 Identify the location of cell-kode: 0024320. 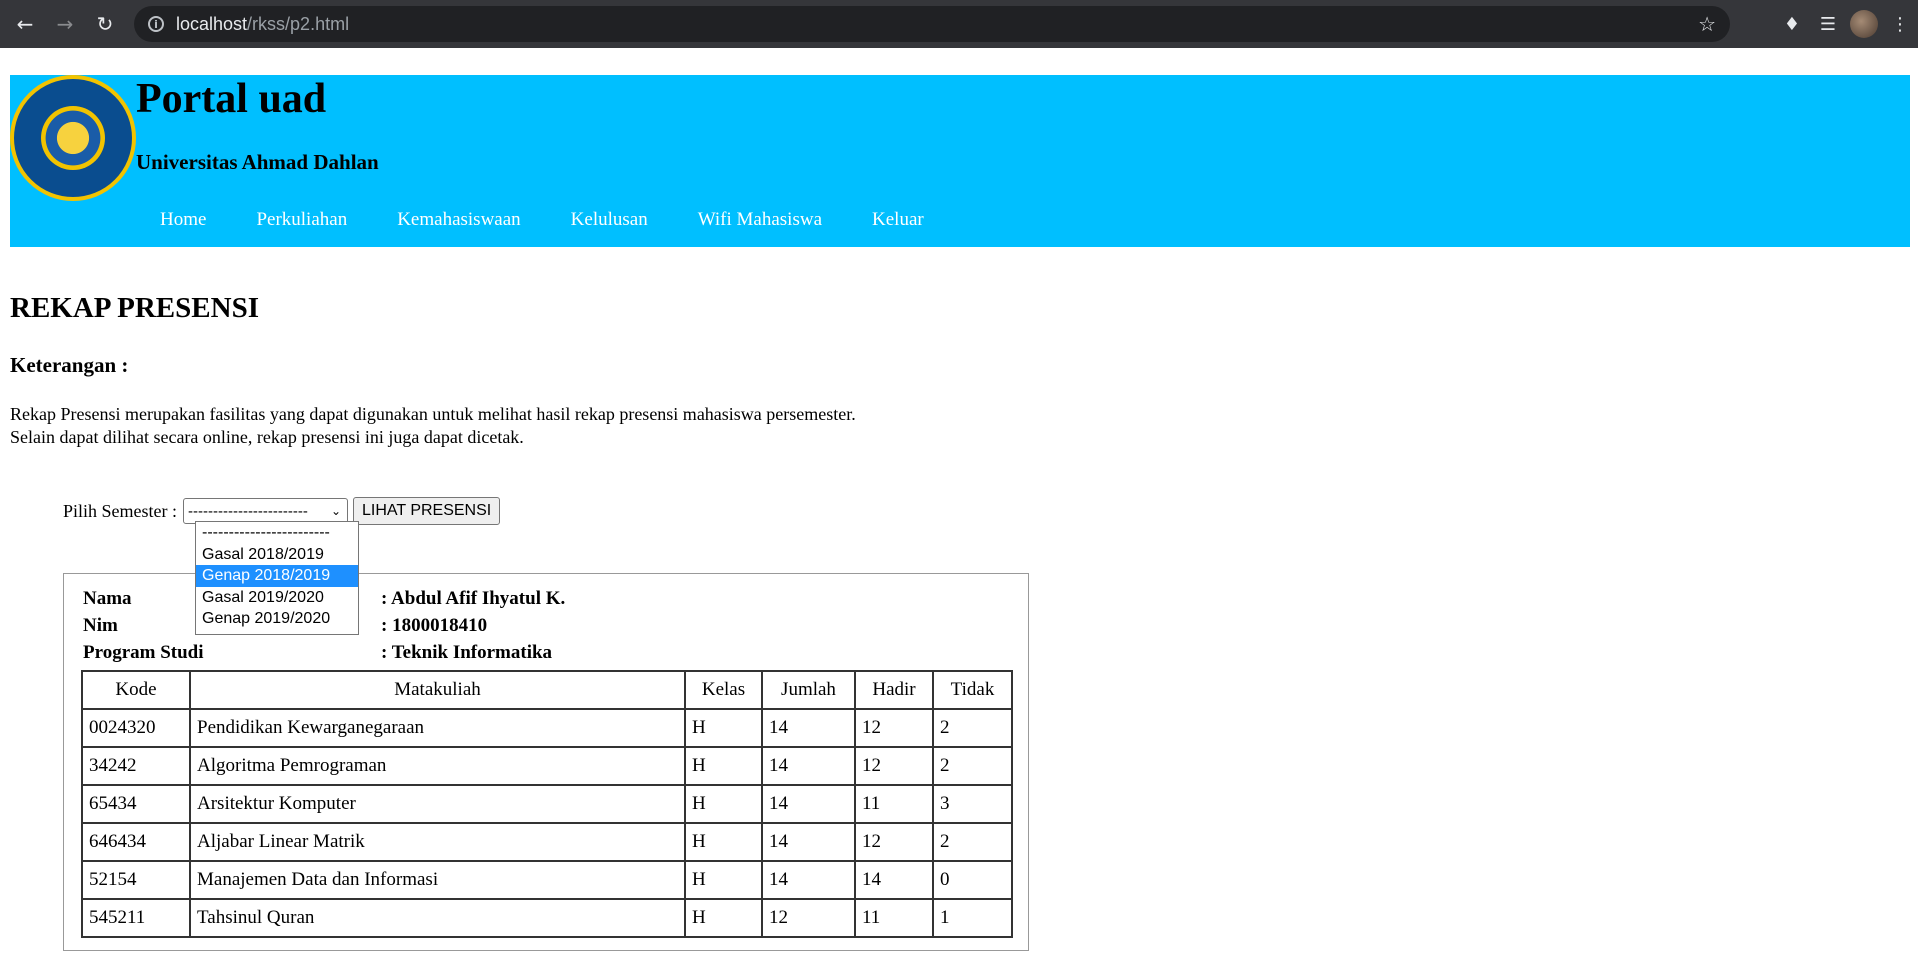
(136, 728).